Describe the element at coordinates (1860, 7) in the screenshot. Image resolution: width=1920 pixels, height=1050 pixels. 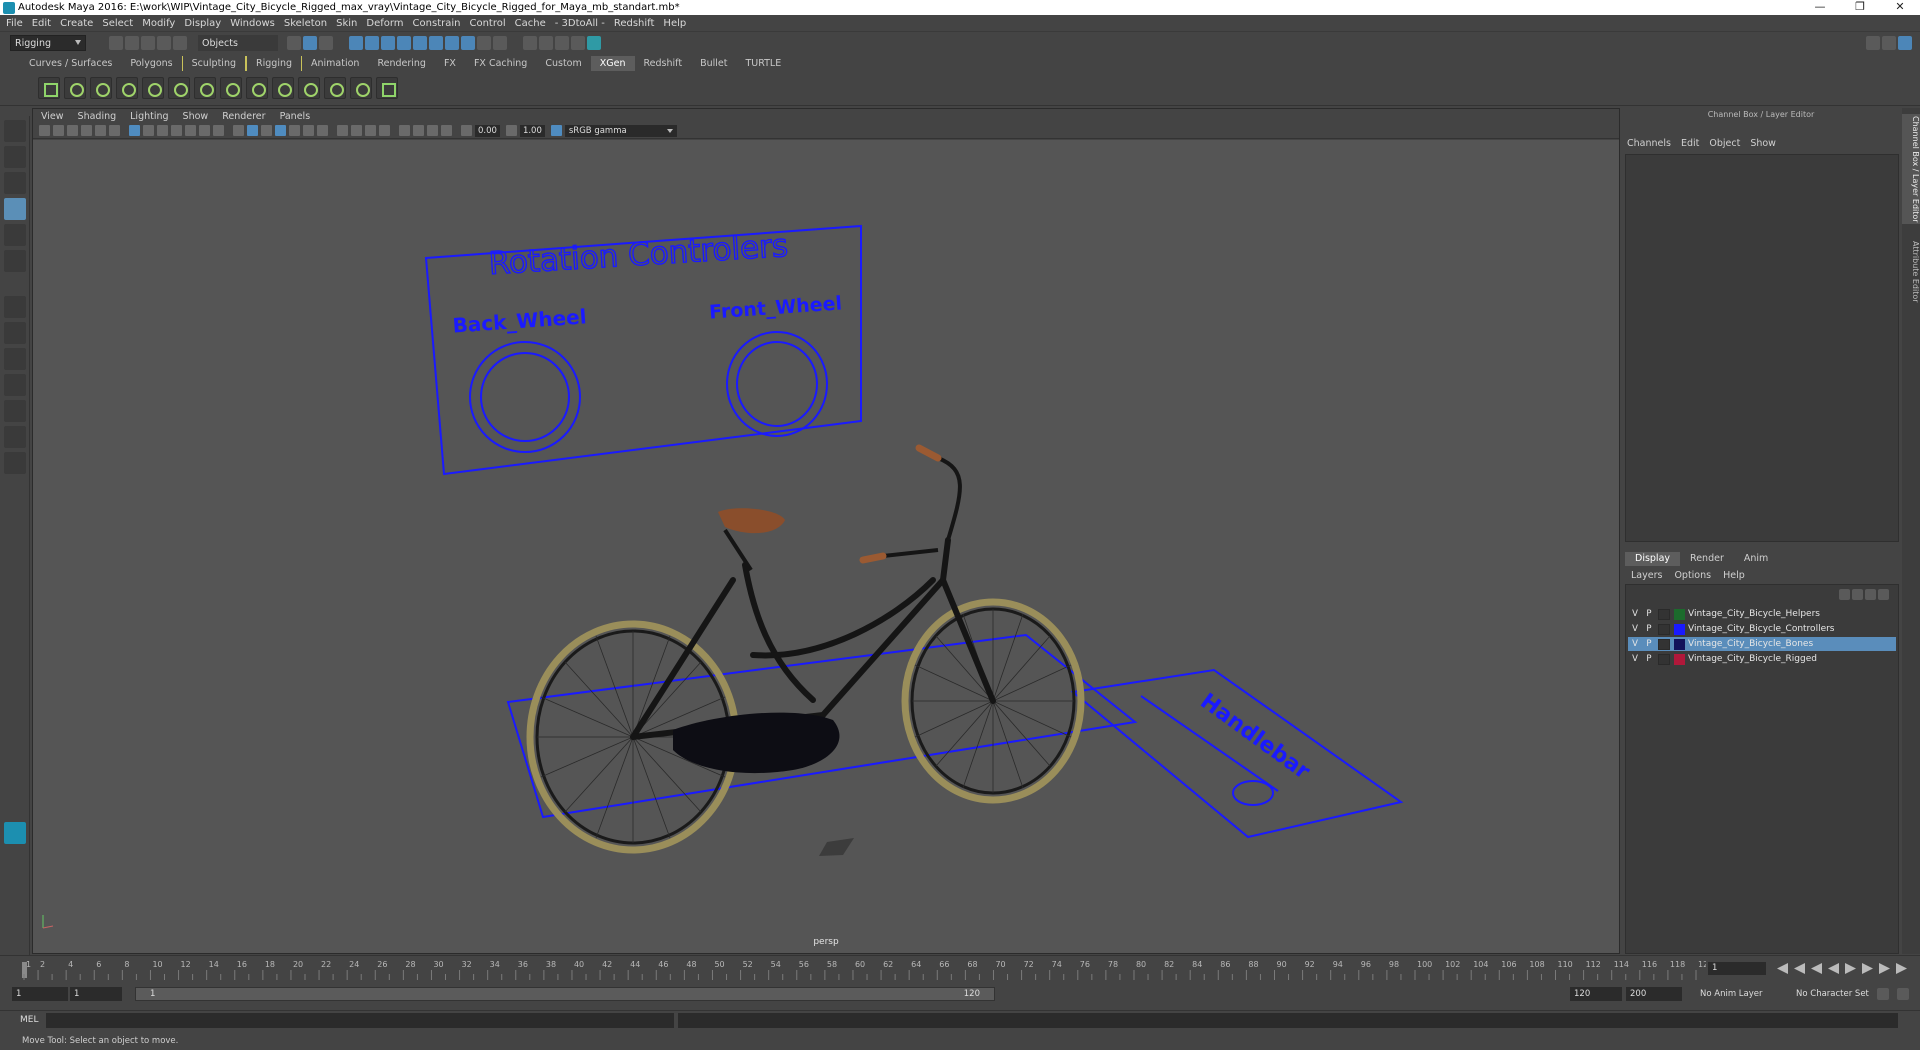
I see `maximize-button: ❐` at that location.